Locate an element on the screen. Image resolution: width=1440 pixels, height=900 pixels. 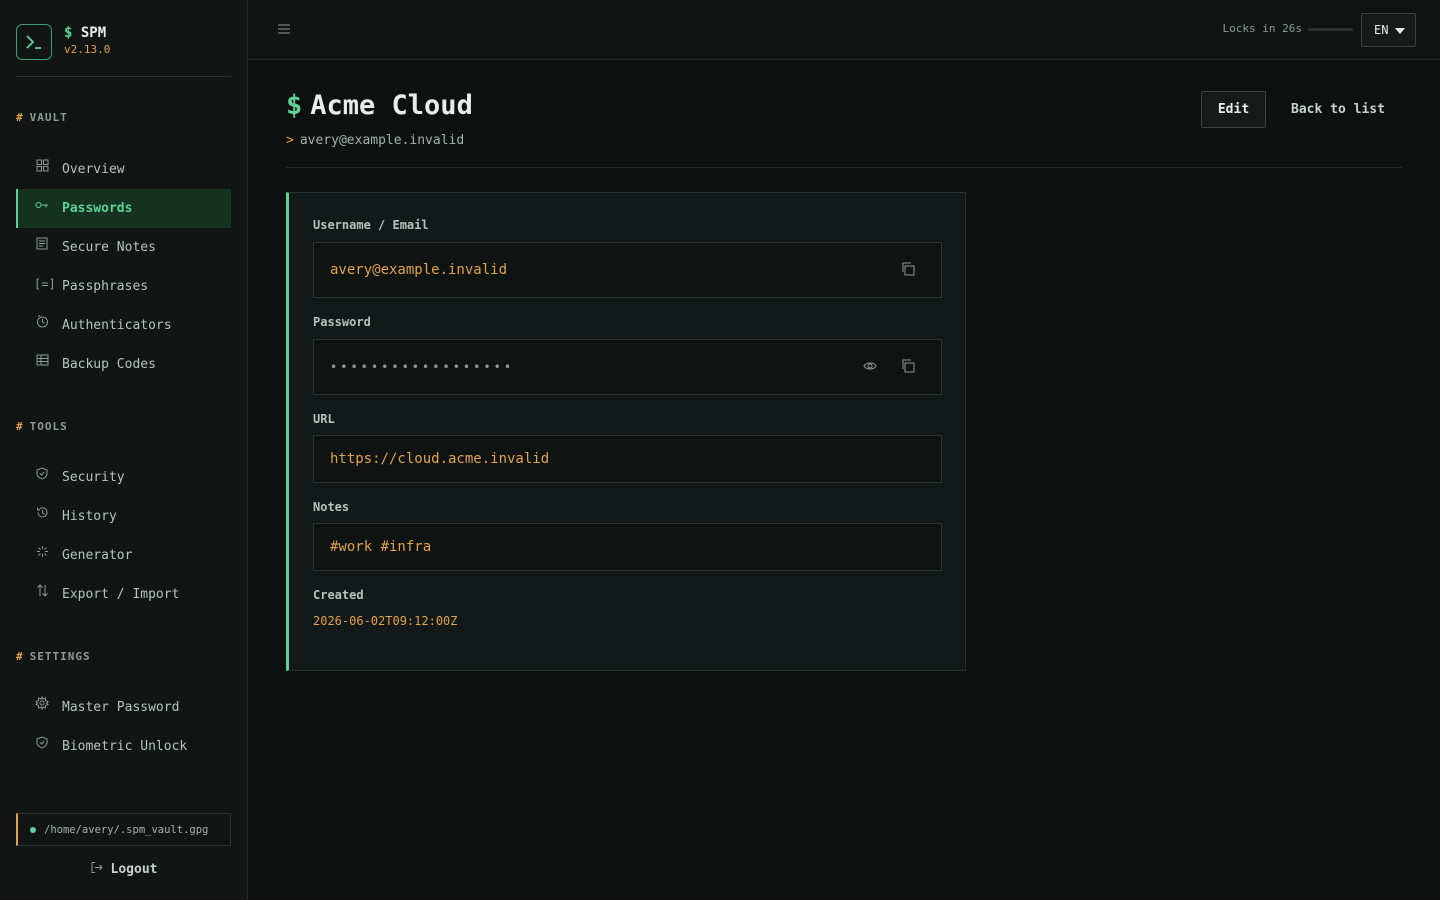
sidebar-item-label: Passphrases is located at coordinates (105, 286).